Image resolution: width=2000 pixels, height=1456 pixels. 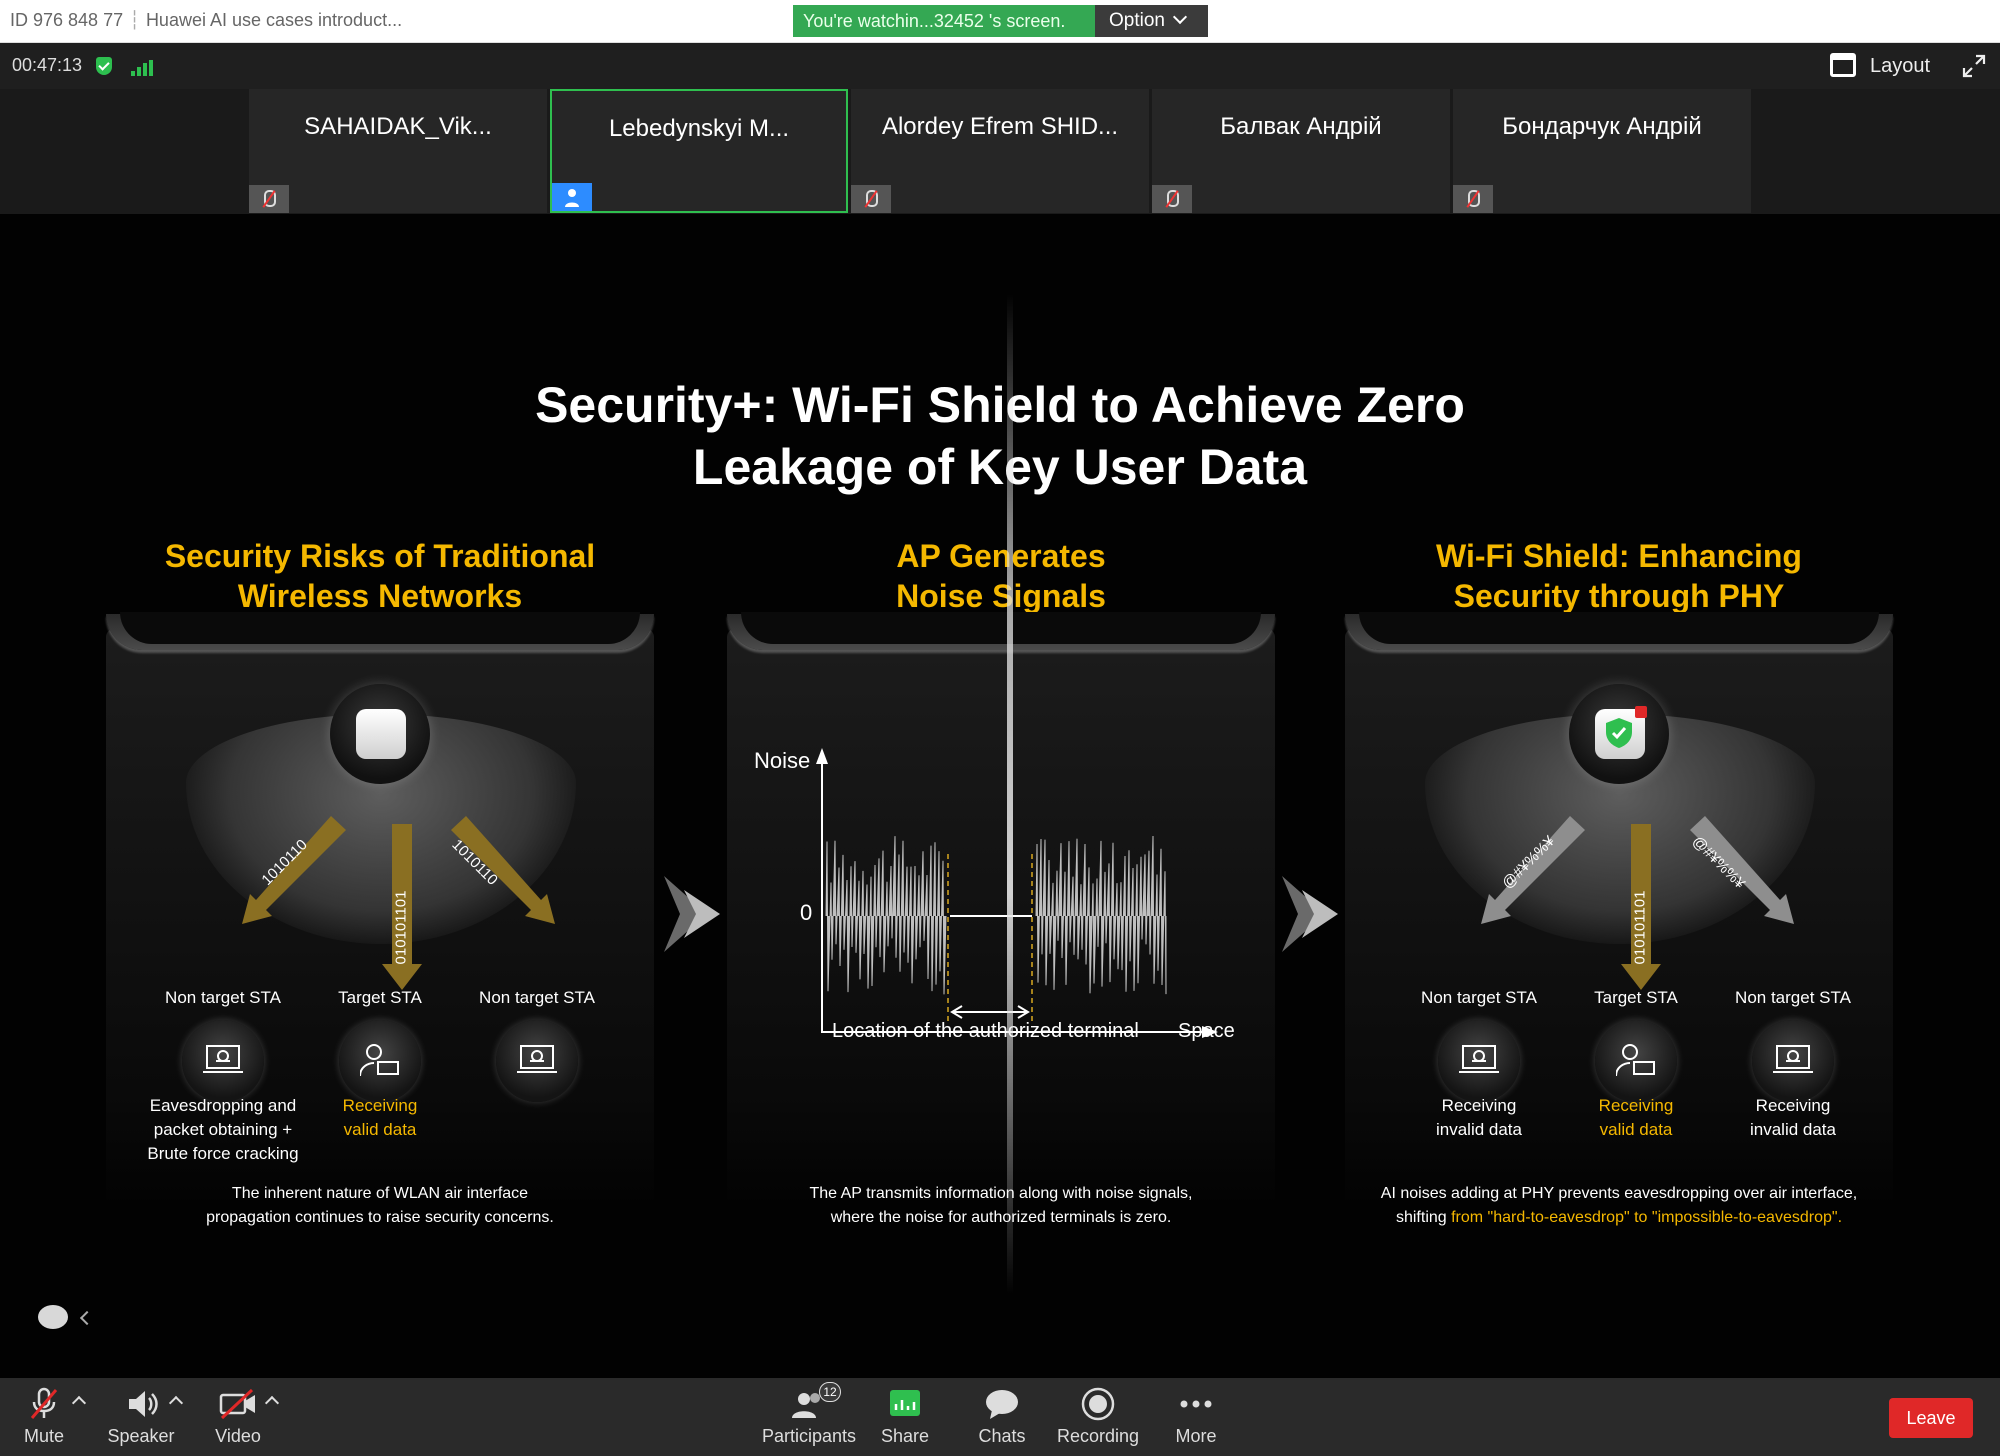 I want to click on participants-count-badge: 12, so click(x=830, y=1392).